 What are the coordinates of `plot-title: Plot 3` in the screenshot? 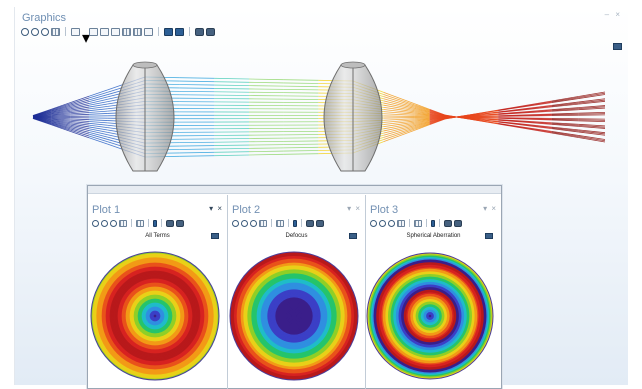 It's located at (384, 210).